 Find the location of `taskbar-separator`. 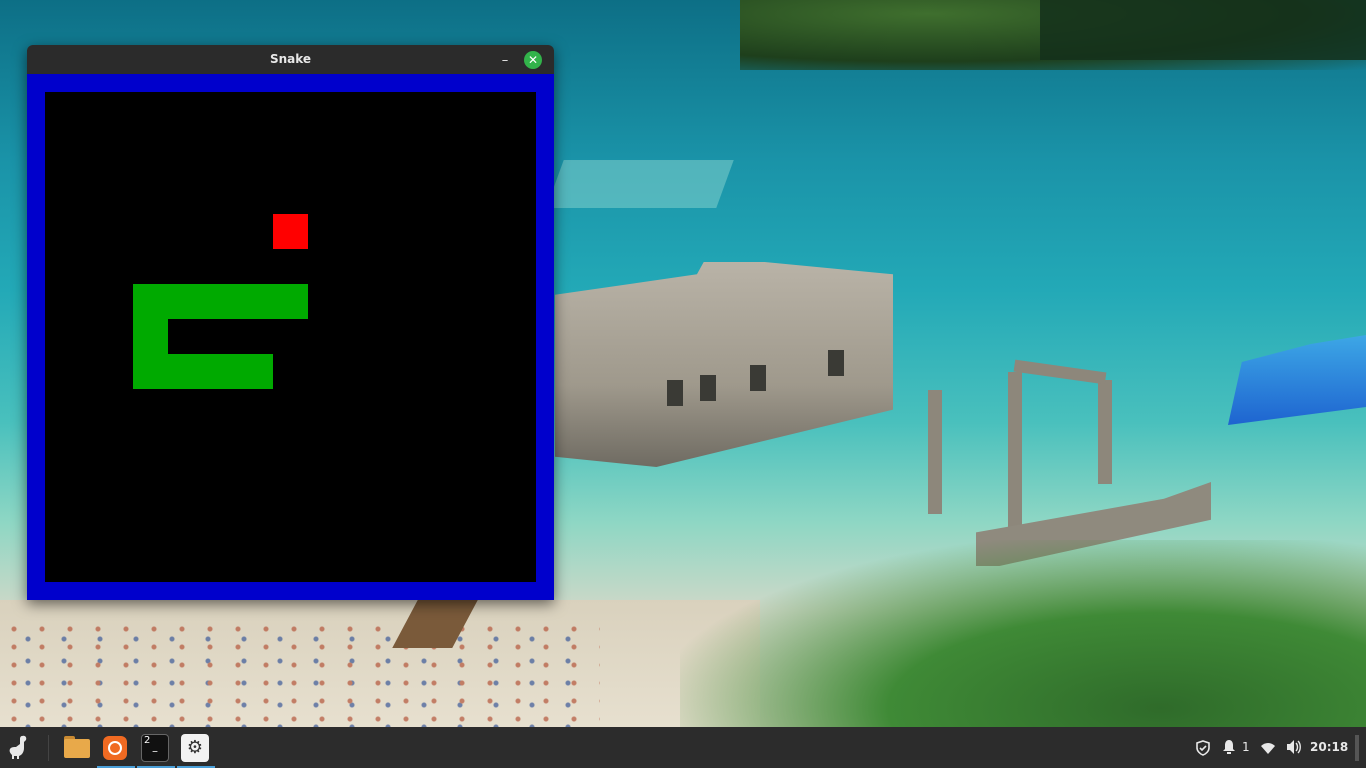

taskbar-separator is located at coordinates (48, 748).